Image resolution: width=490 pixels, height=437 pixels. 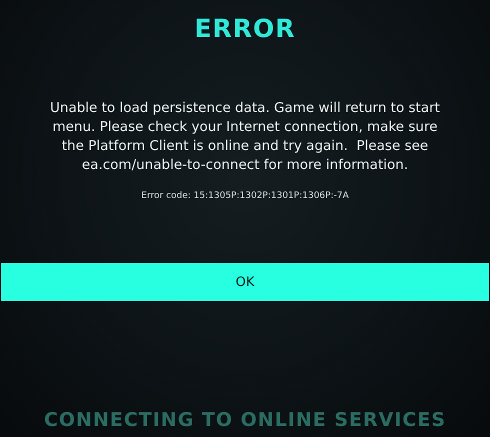 I want to click on error-code: Error code: 15:1305P:1302P:1301P:1306P:-7A, so click(x=245, y=196).